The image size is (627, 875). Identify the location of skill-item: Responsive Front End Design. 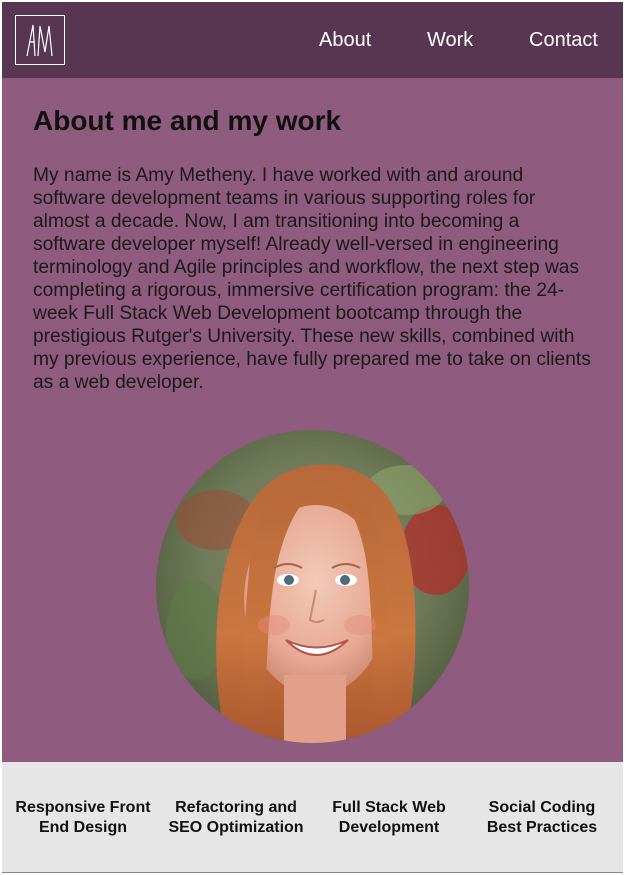
(83, 817).